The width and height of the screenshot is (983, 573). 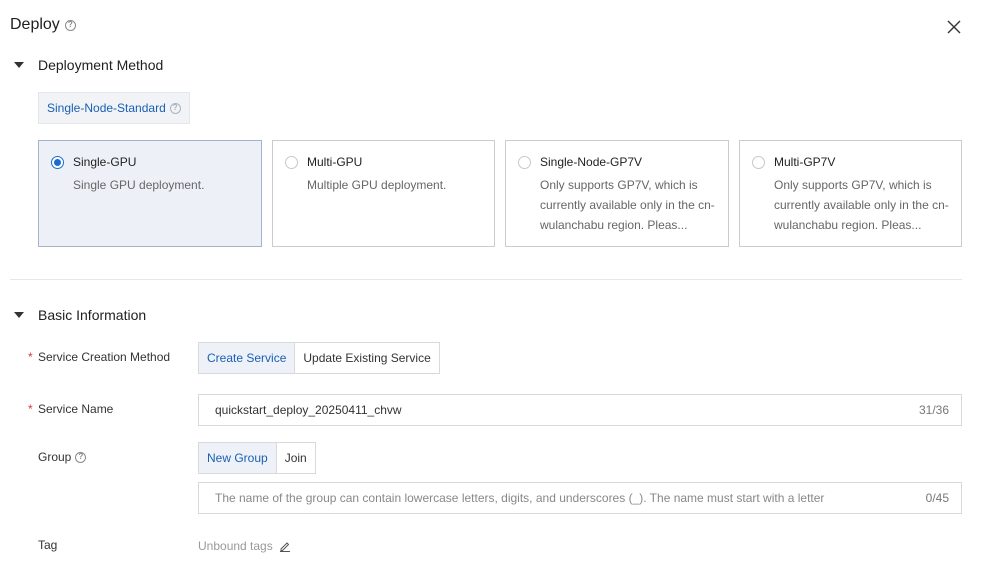 What do you see at coordinates (591, 162) in the screenshot?
I see `option-title: Single-Node-GP7V` at bounding box center [591, 162].